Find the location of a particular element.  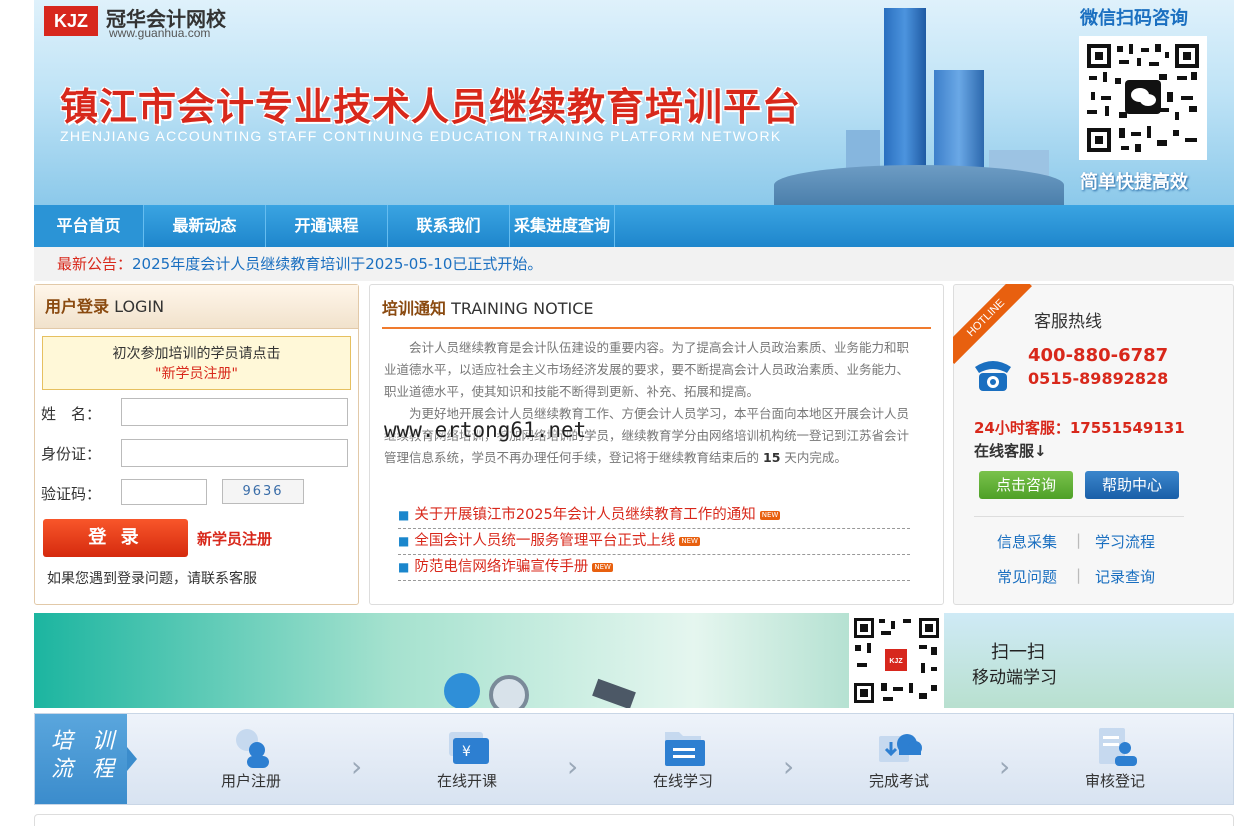

register-link: 新学员注册 is located at coordinates (234, 538).